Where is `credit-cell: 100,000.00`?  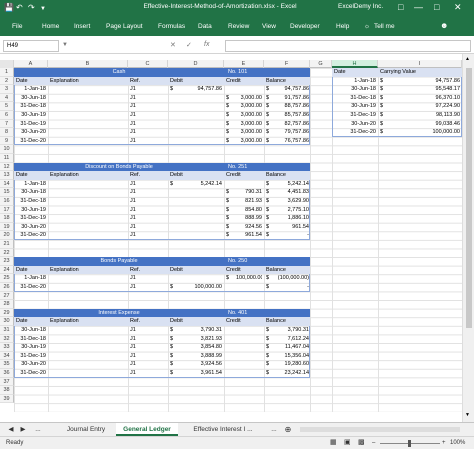
credit-cell: 100,000.00 is located at coordinates (249, 278).